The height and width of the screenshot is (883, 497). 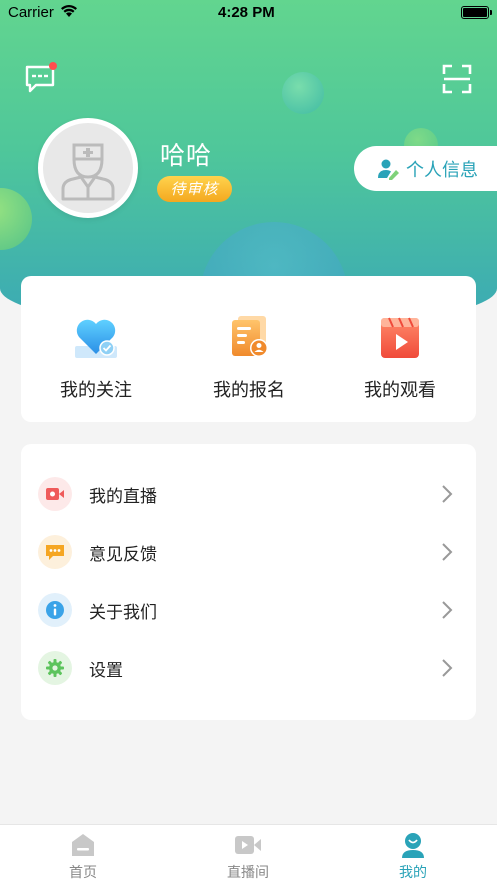 What do you see at coordinates (388, 169) in the screenshot?
I see `user-edit-icon` at bounding box center [388, 169].